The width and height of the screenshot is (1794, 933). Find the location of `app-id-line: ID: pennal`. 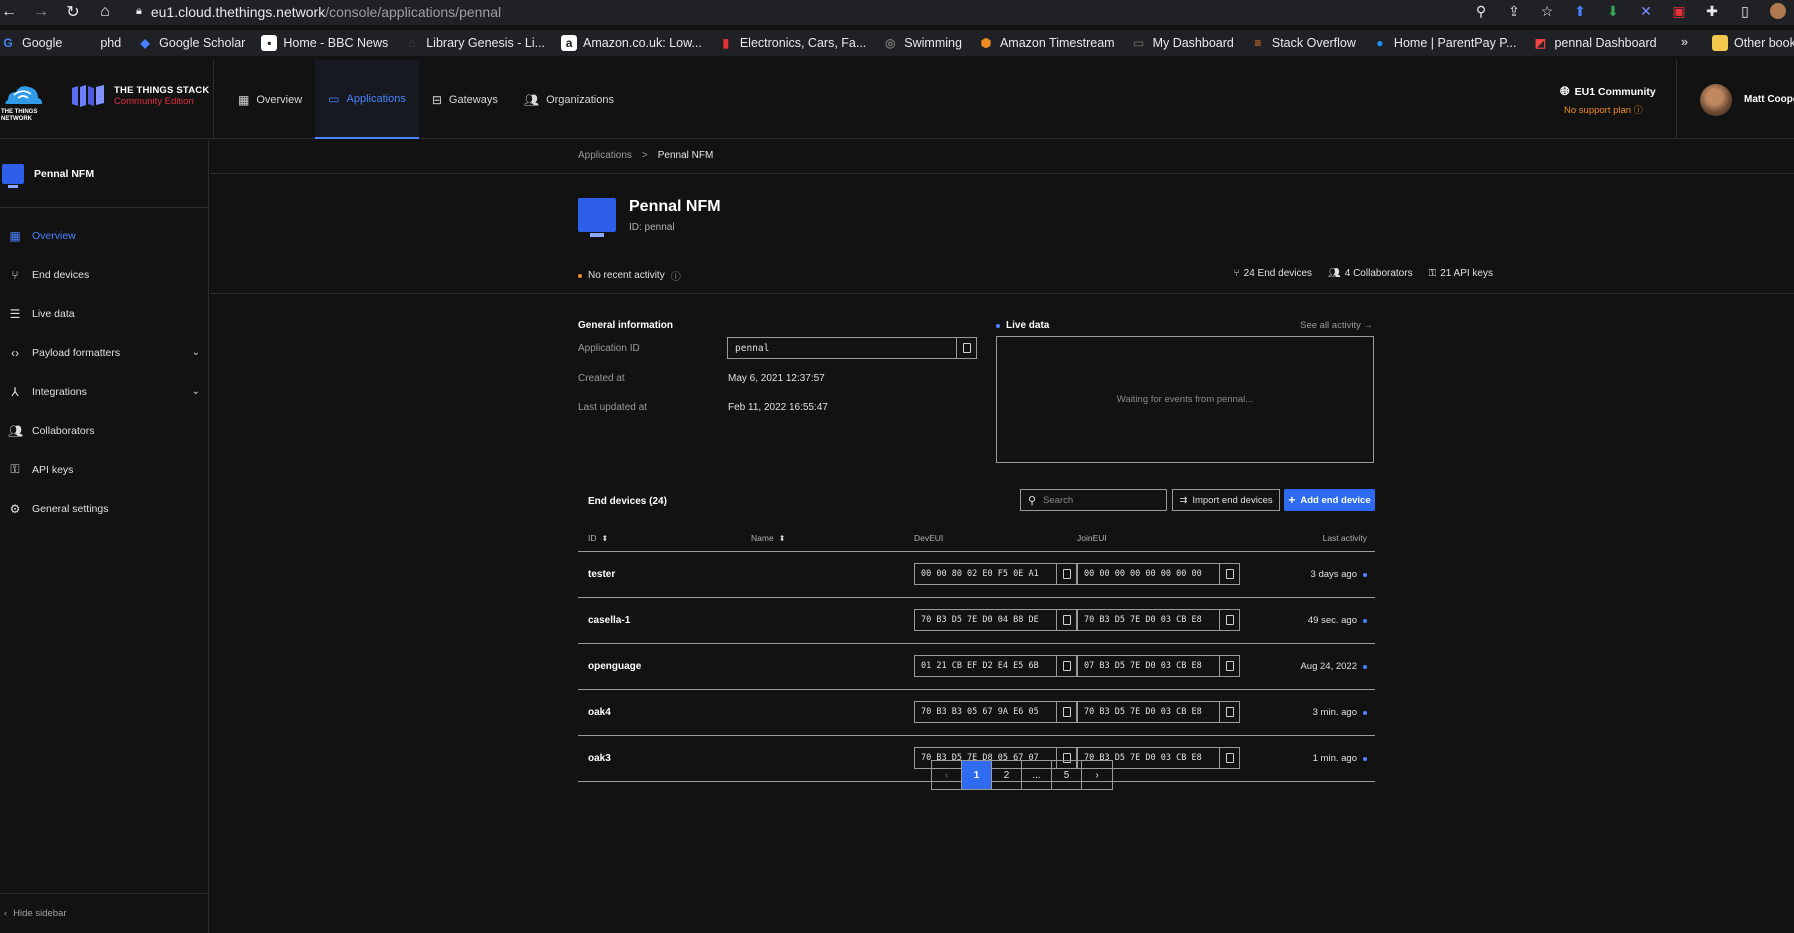

app-id-line: ID: pennal is located at coordinates (652, 227).